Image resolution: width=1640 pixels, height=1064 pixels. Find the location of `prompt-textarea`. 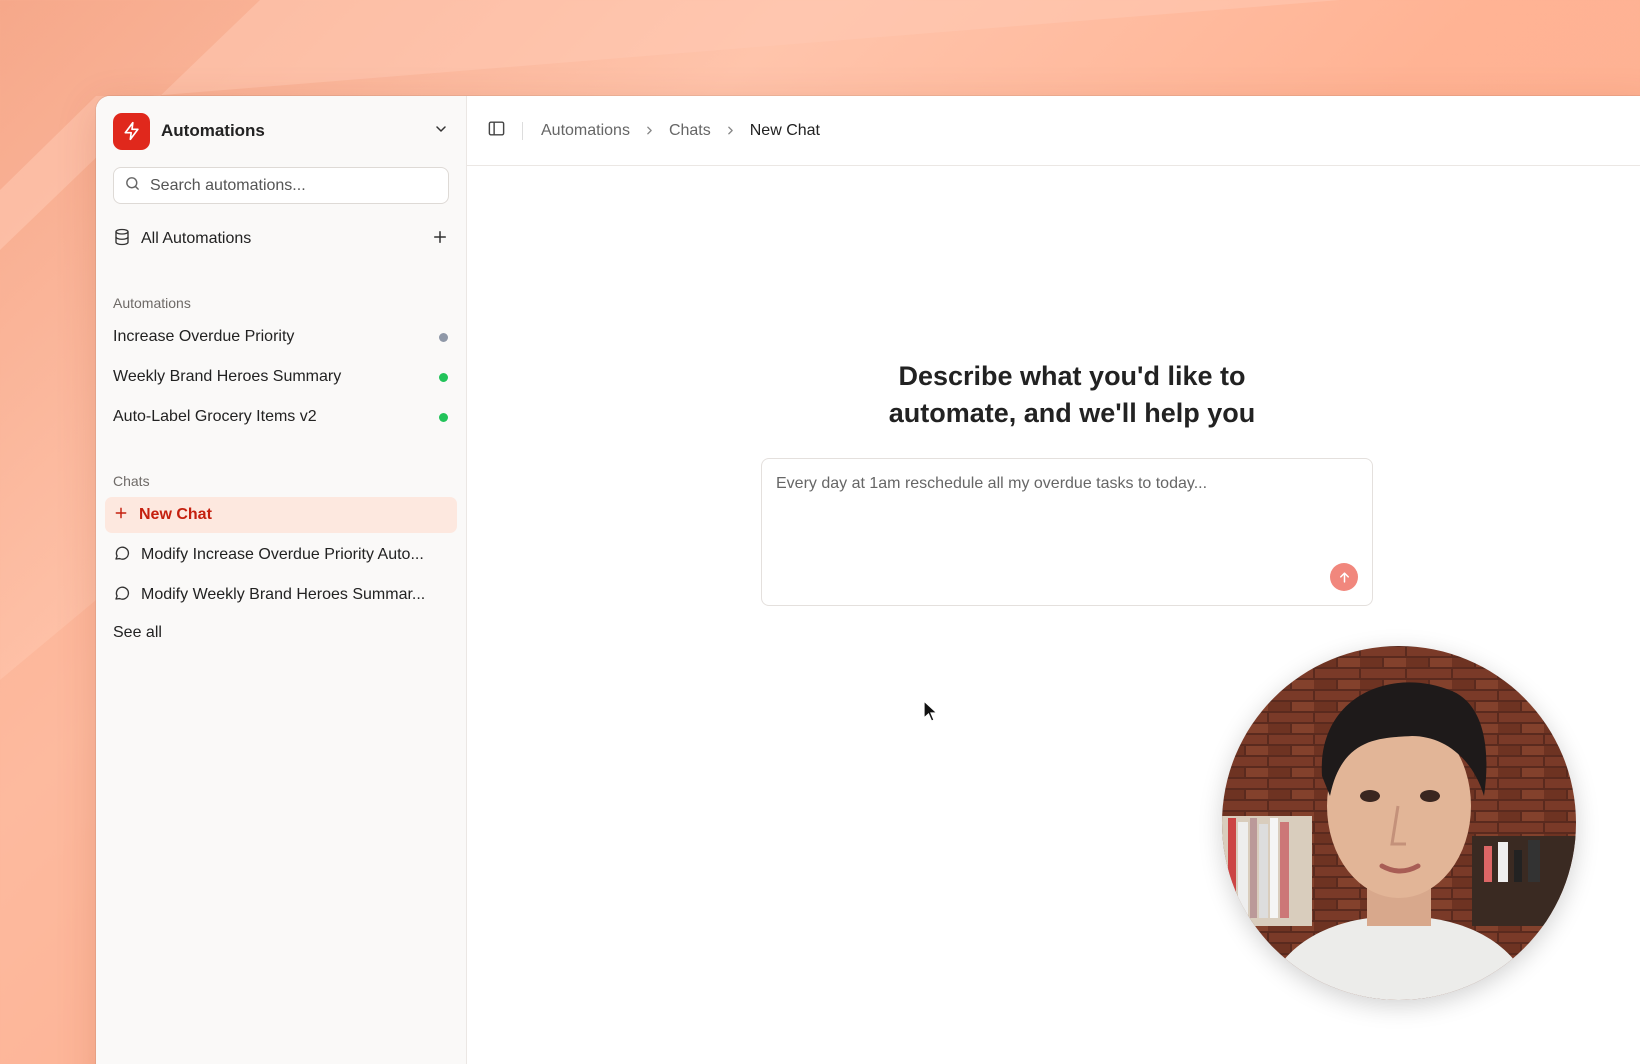

prompt-textarea is located at coordinates (1067, 532).